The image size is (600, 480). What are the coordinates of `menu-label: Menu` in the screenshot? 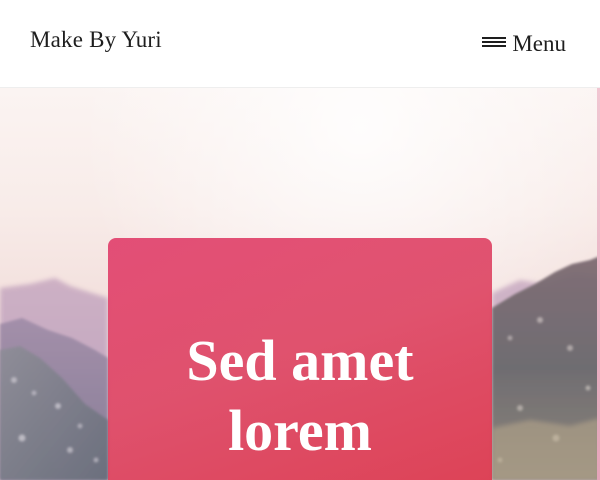 It's located at (539, 43).